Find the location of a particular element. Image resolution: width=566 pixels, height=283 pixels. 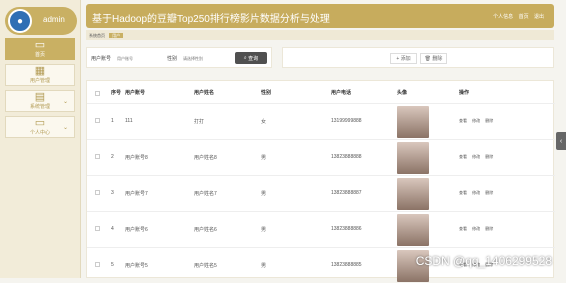

column-header: 操作 is located at coordinates (464, 92).